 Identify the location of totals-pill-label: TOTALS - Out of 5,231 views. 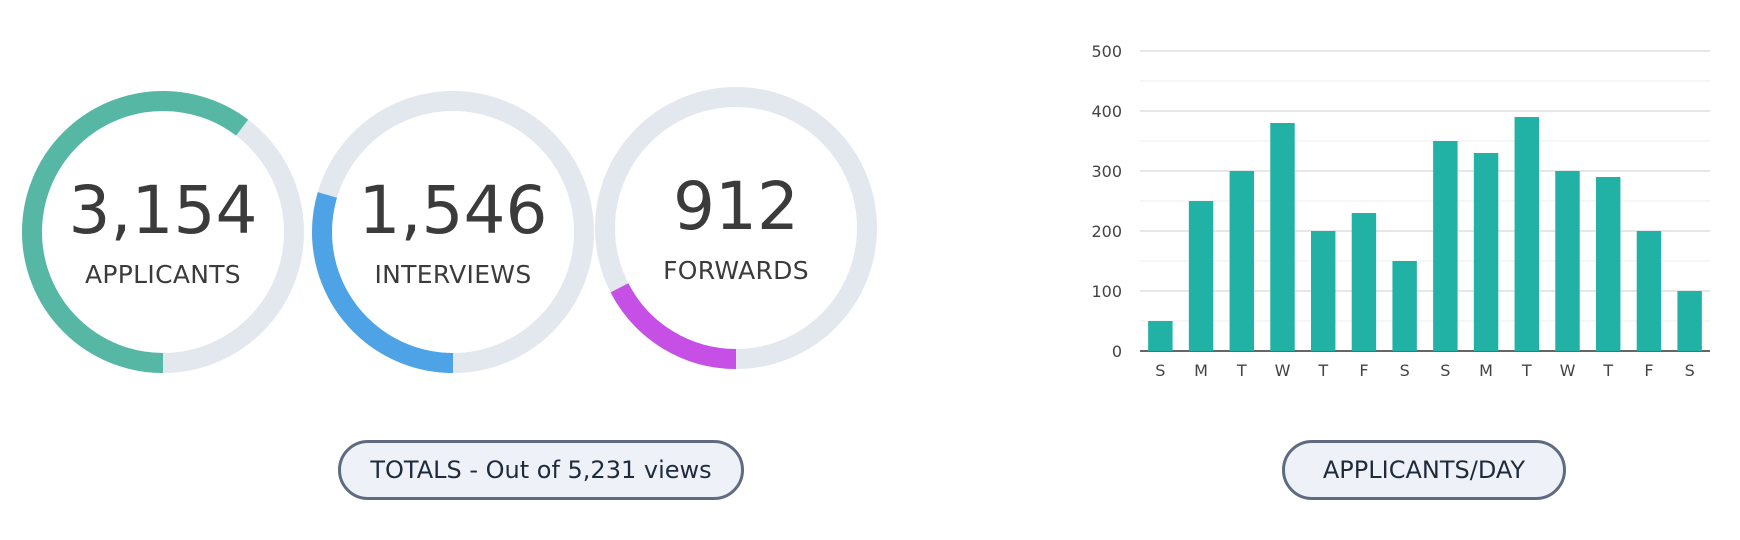
(541, 470).